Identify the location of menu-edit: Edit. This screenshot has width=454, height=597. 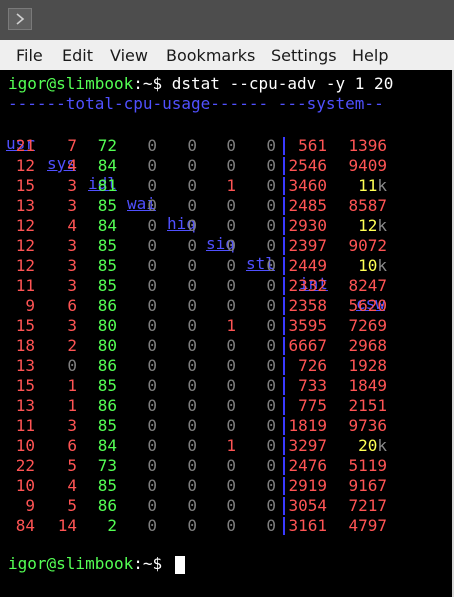
(77, 55).